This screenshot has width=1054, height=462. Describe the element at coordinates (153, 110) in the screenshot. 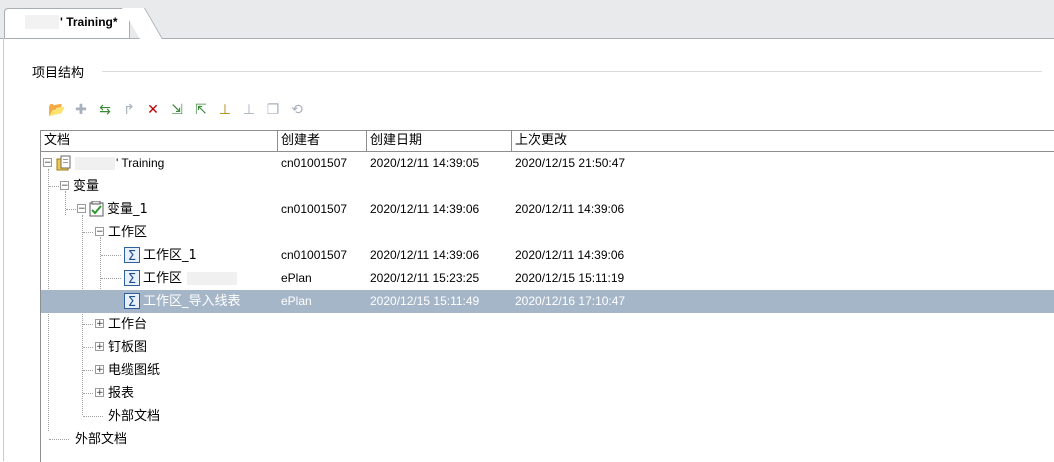

I see `delete-icon: ✕` at that location.